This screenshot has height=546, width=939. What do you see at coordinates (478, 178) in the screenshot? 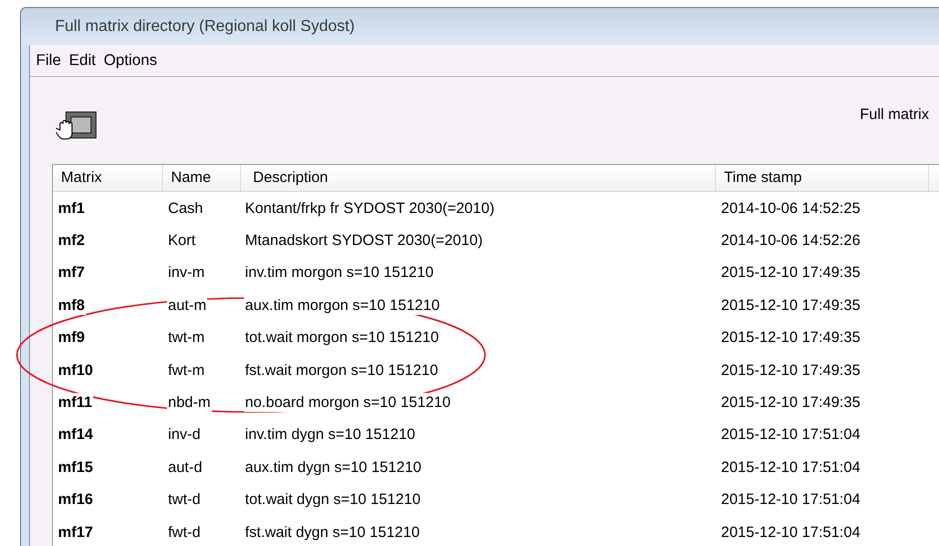
I see `column-header: Description` at bounding box center [478, 178].